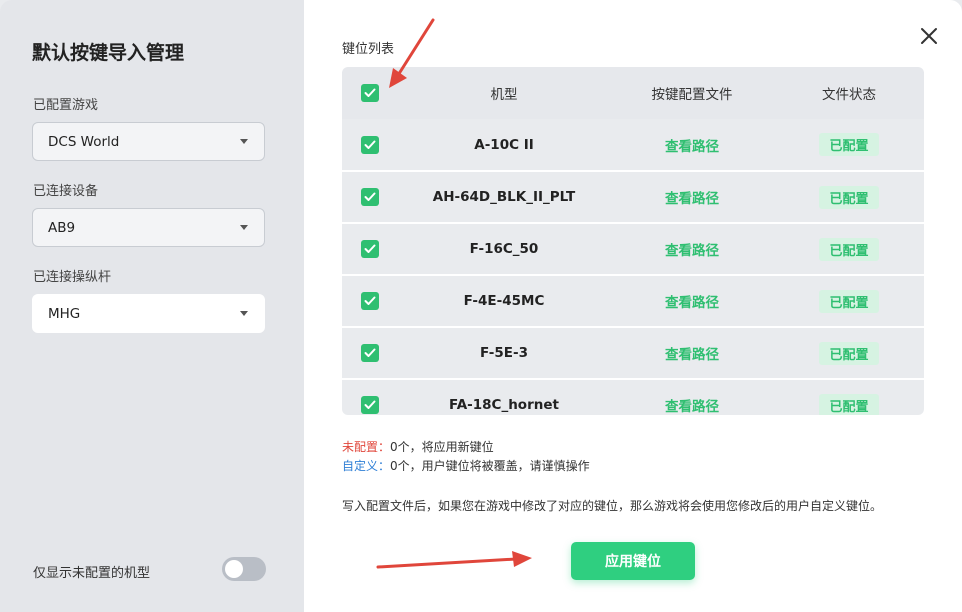  I want to click on close-icon, so click(929, 36).